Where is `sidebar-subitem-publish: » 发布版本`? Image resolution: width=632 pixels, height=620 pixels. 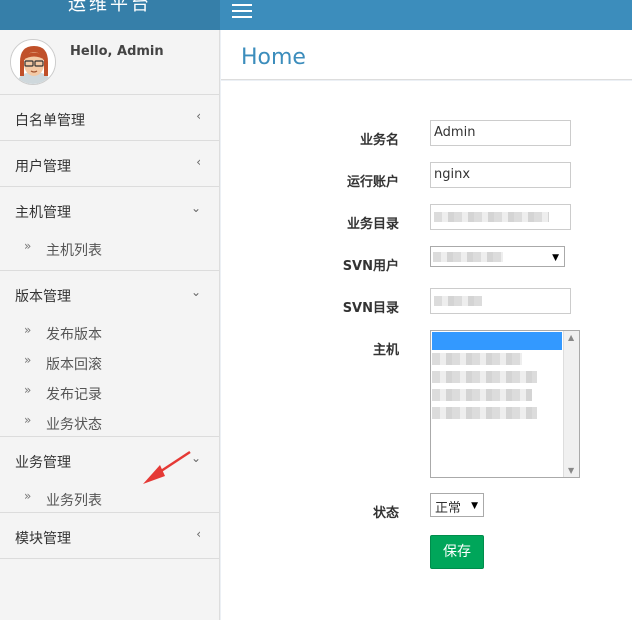
sidebar-subitem-publish: » 发布版本 is located at coordinates (109, 332).